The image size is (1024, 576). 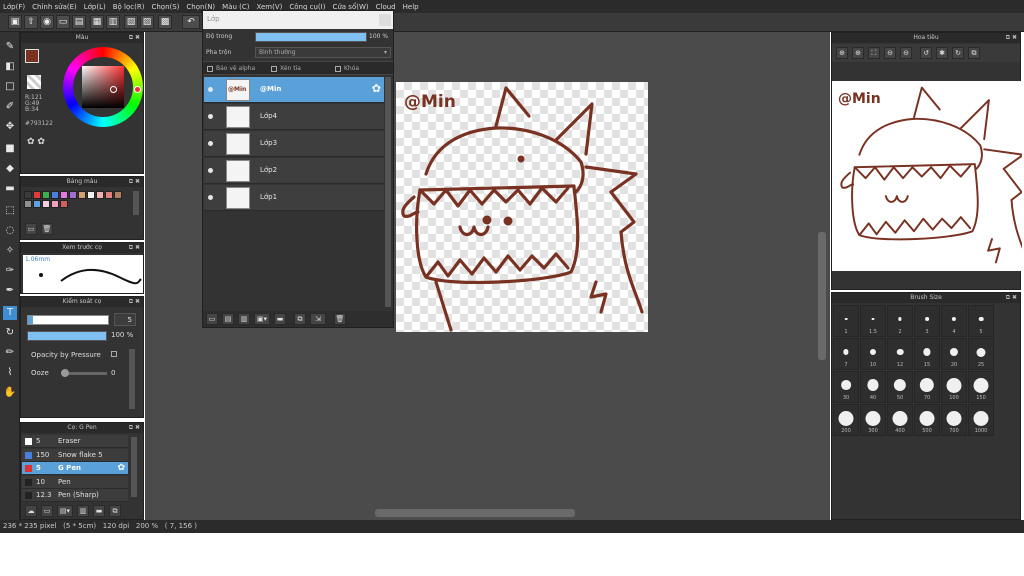 What do you see at coordinates (10, 373) in the screenshot?
I see `eyedropper-tool-icon: ⌇` at bounding box center [10, 373].